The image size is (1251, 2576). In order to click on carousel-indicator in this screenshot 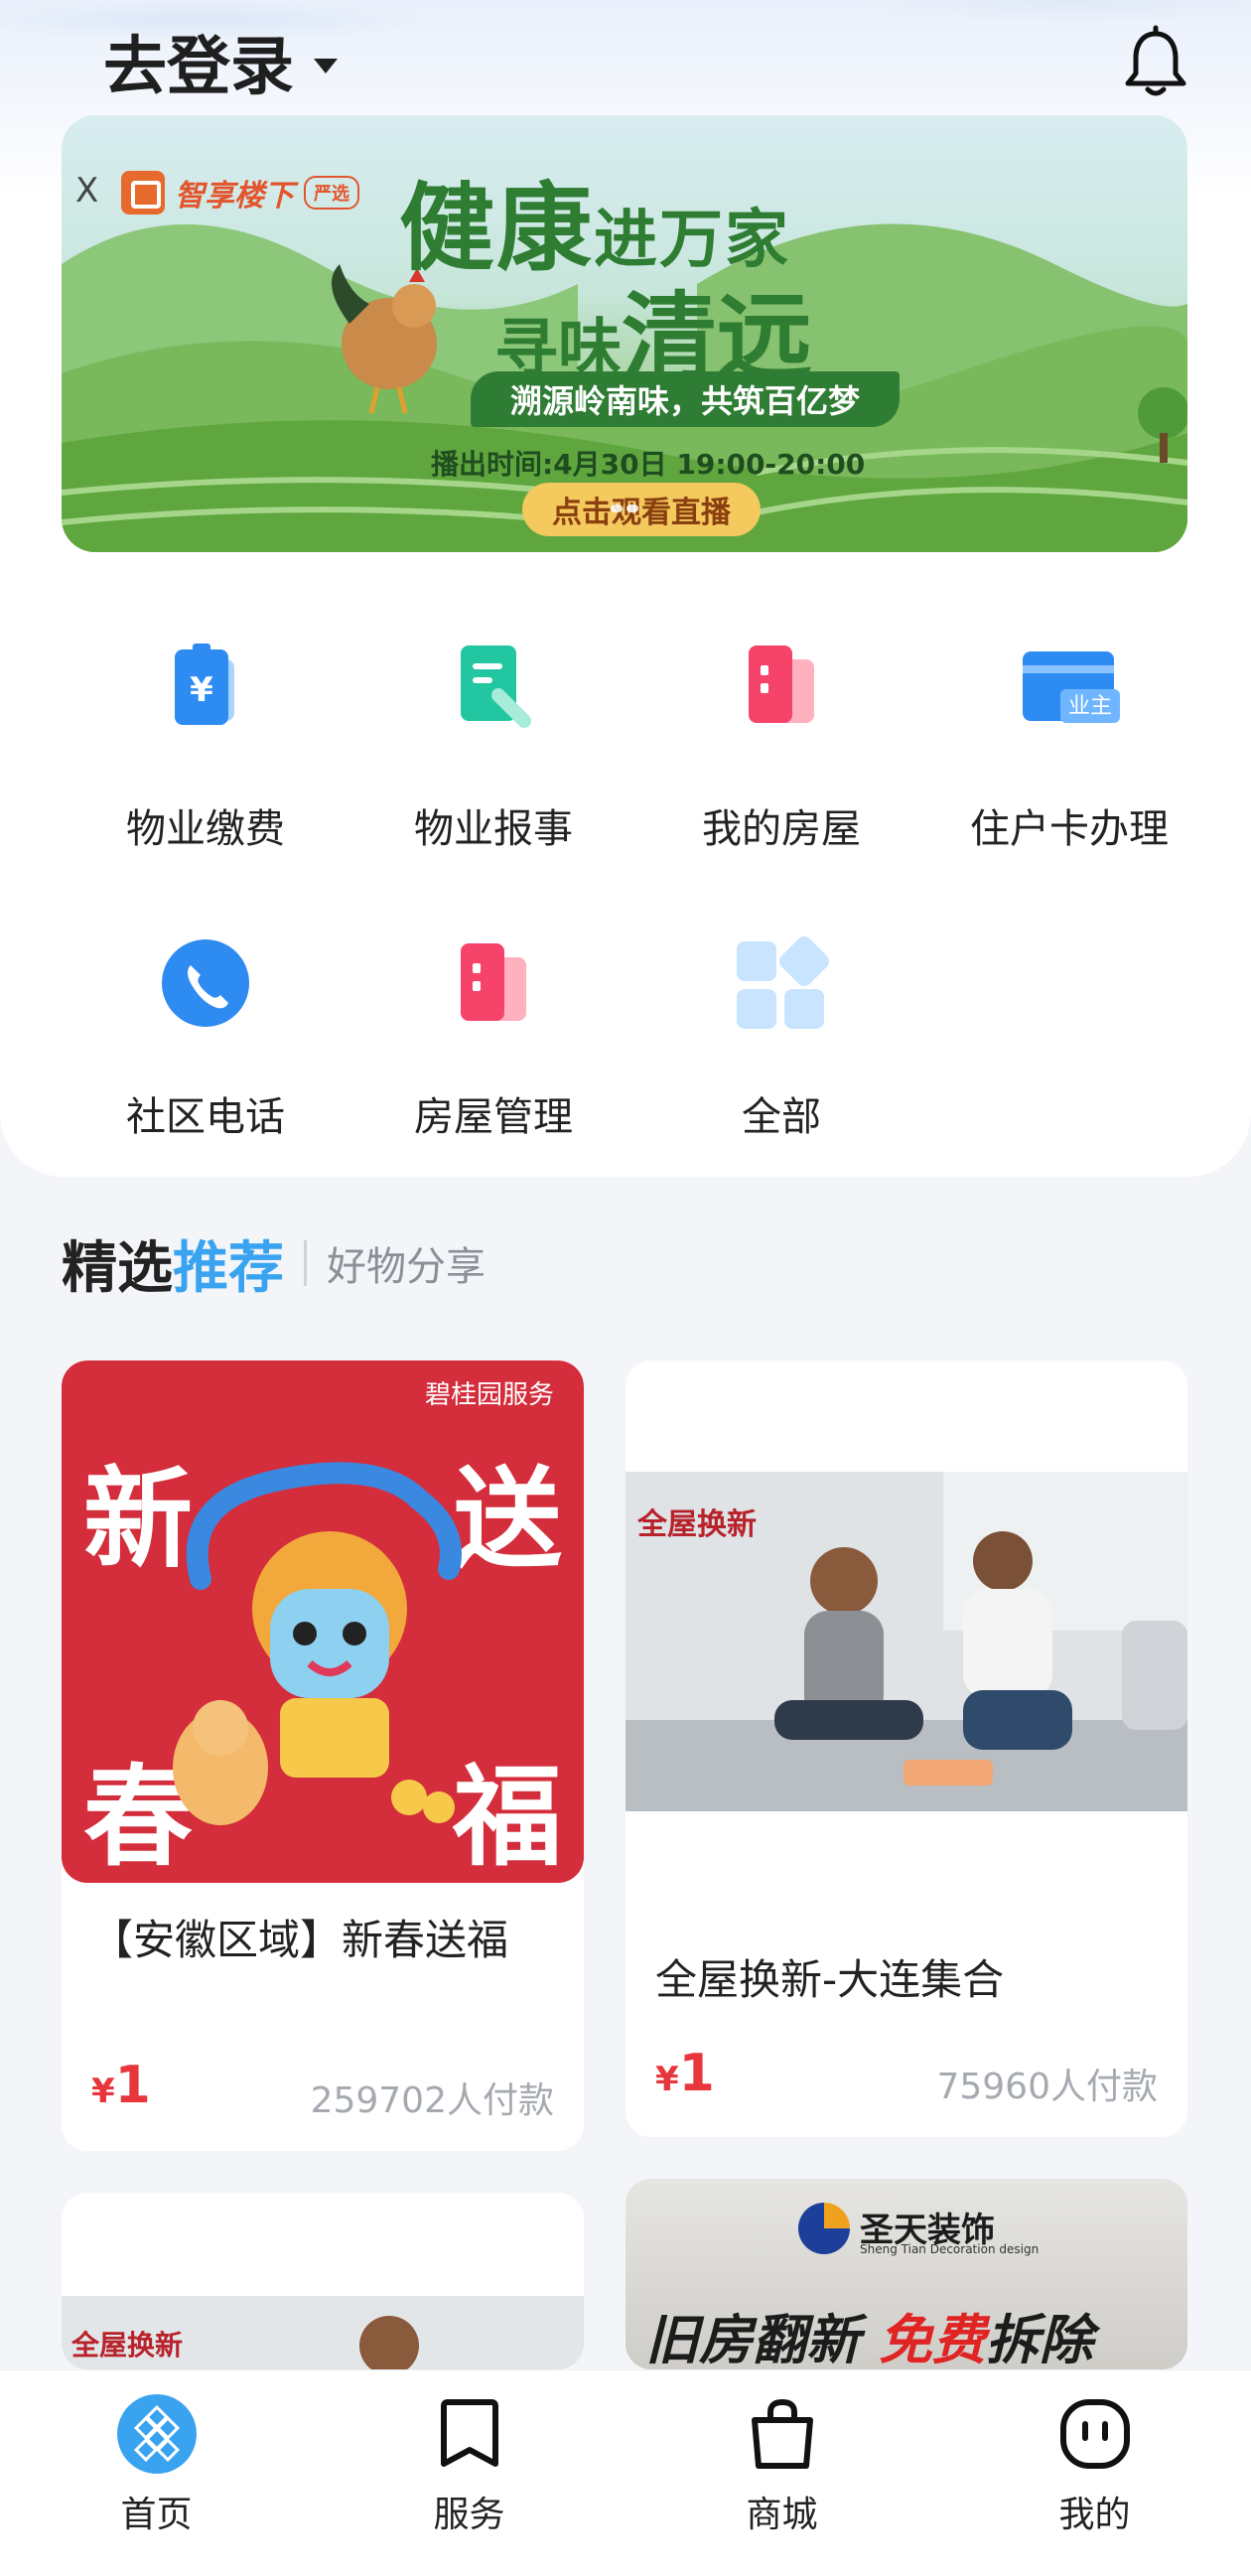, I will do `click(624, 508)`.